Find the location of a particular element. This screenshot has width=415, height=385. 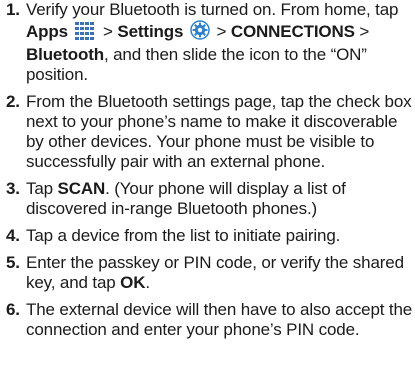

scan-label: SCAN is located at coordinates (81, 188).